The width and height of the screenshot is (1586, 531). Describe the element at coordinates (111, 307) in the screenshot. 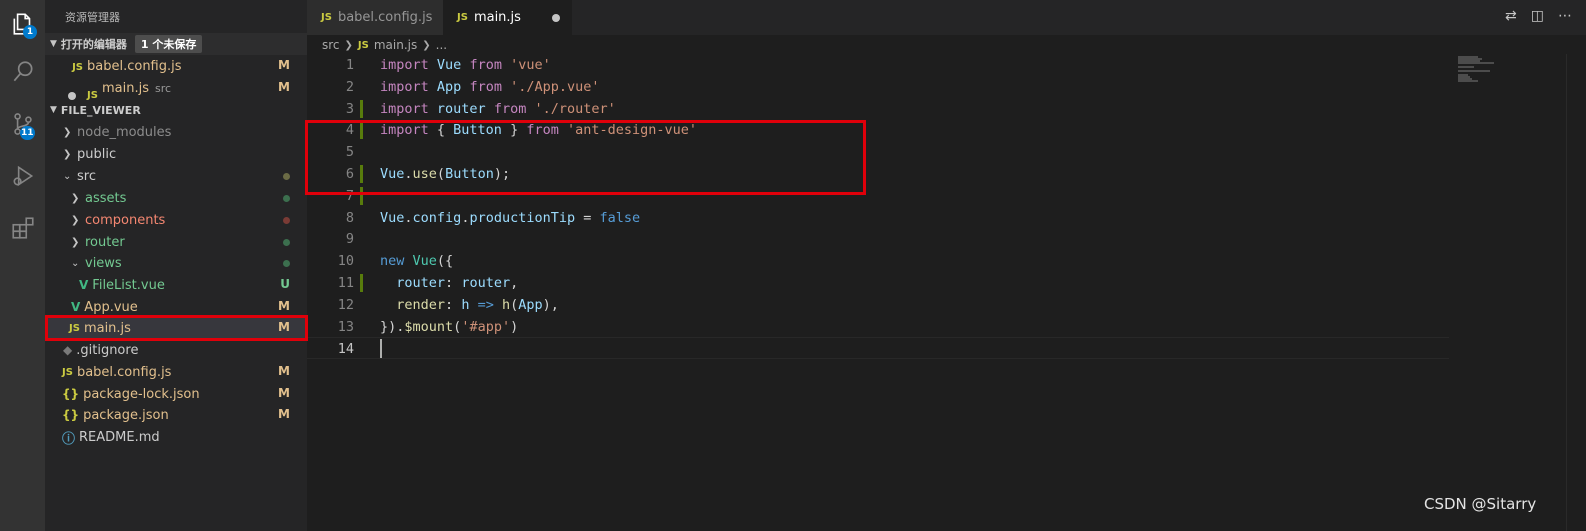

I see `tree-label: App.vue` at that location.